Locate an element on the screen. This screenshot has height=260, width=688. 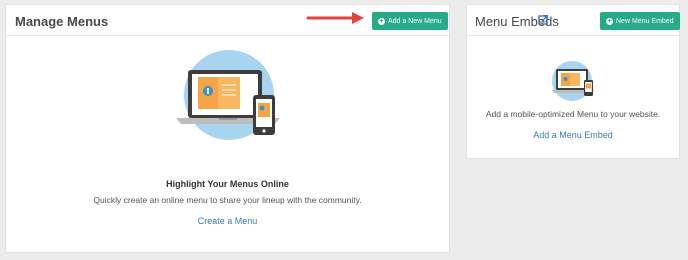
embed-illustration is located at coordinates (573, 81).